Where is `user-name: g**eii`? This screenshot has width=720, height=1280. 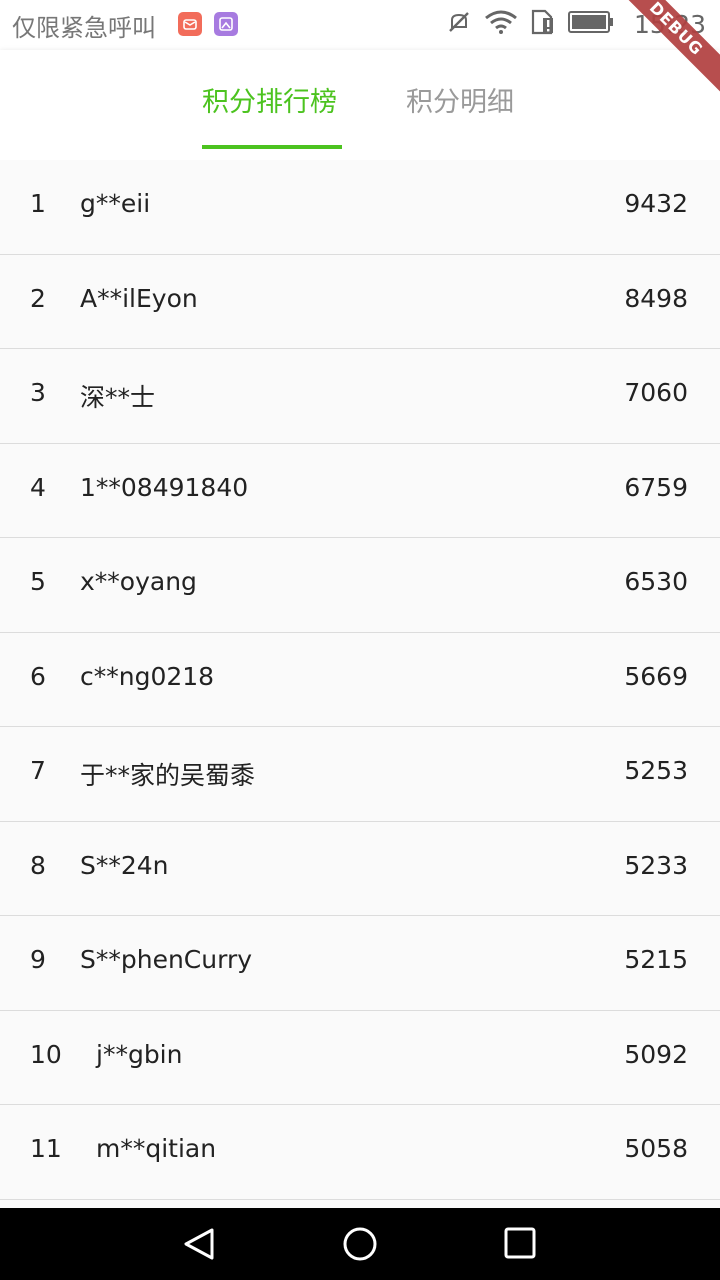
user-name: g**eii is located at coordinates (115, 203).